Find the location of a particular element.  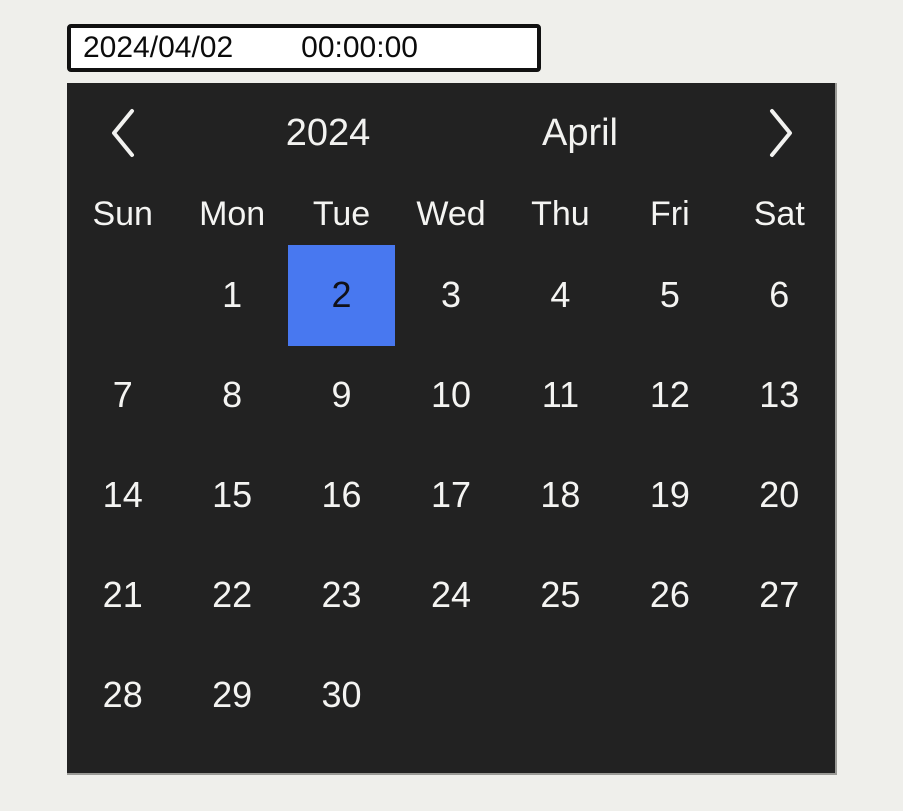

day-label: 21 is located at coordinates (122, 594).